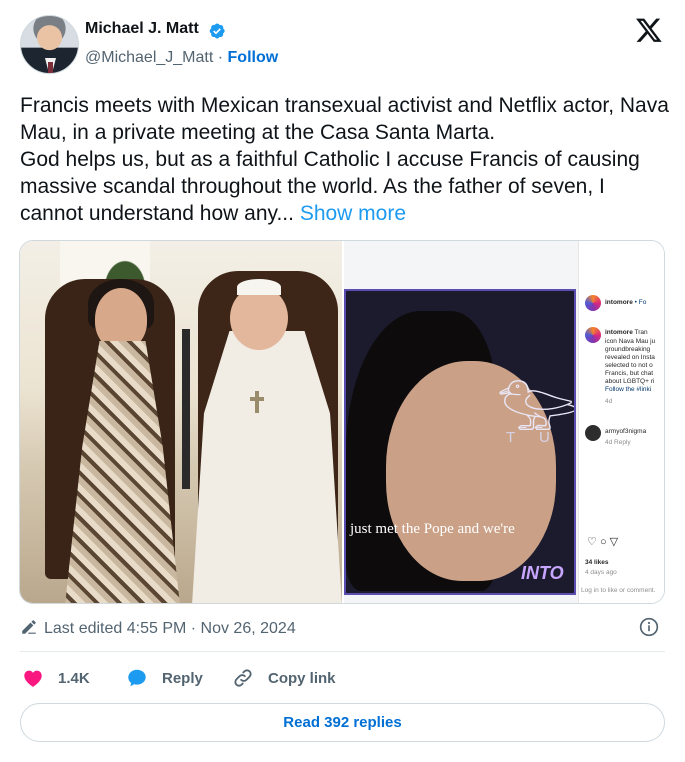 The height and width of the screenshot is (762, 685). What do you see at coordinates (593, 433) in the screenshot?
I see `ig-reply-avatar-icon` at bounding box center [593, 433].